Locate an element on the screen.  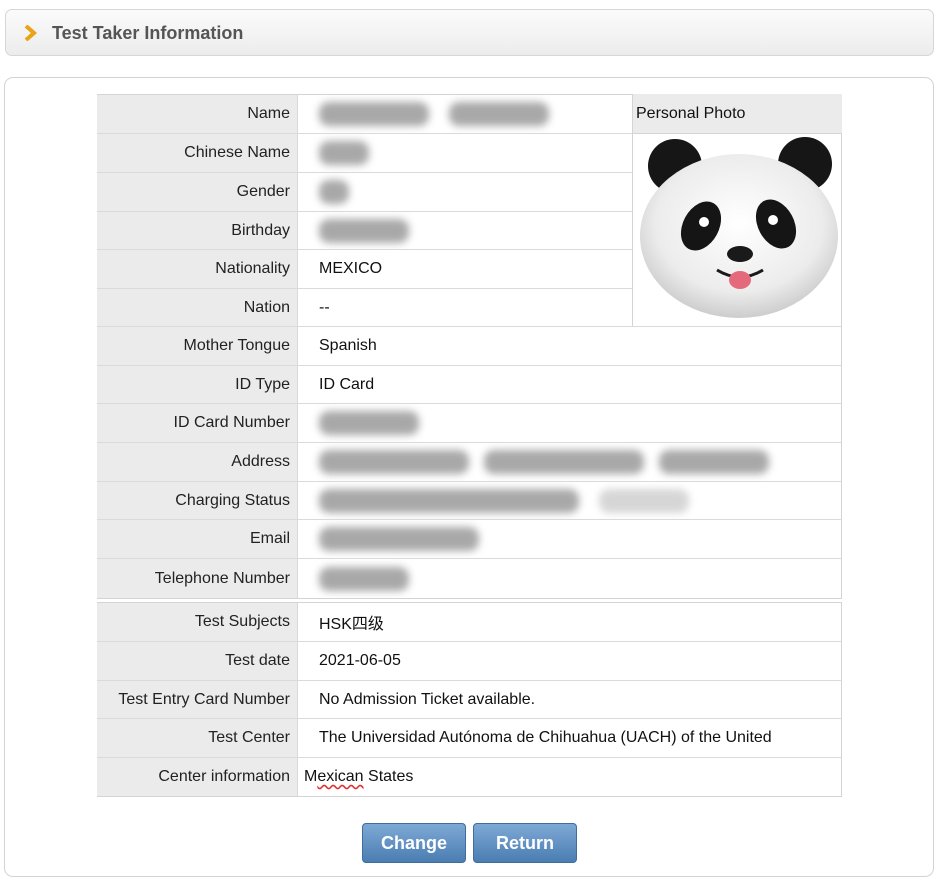
row-name: Name is located at coordinates (364, 114).